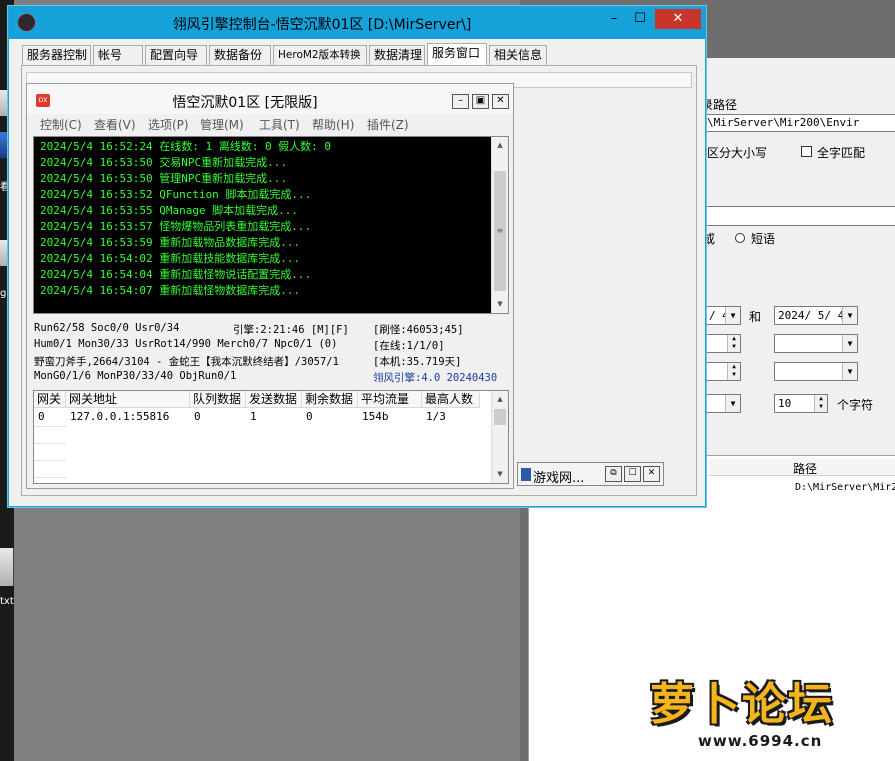 The width and height of the screenshot is (895, 761). I want to click on minimized-restore-button: ⧉, so click(613, 474).